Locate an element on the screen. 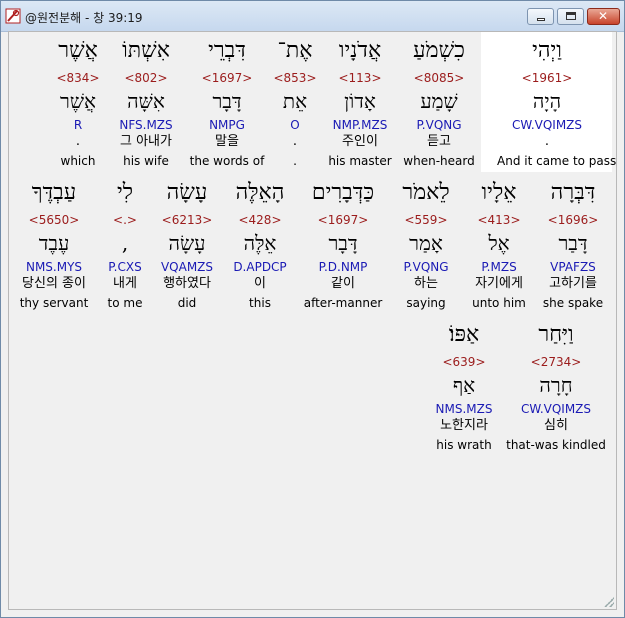 This screenshot has height=618, width=625. korean-gloss: 노한지라 is located at coordinates (464, 425).